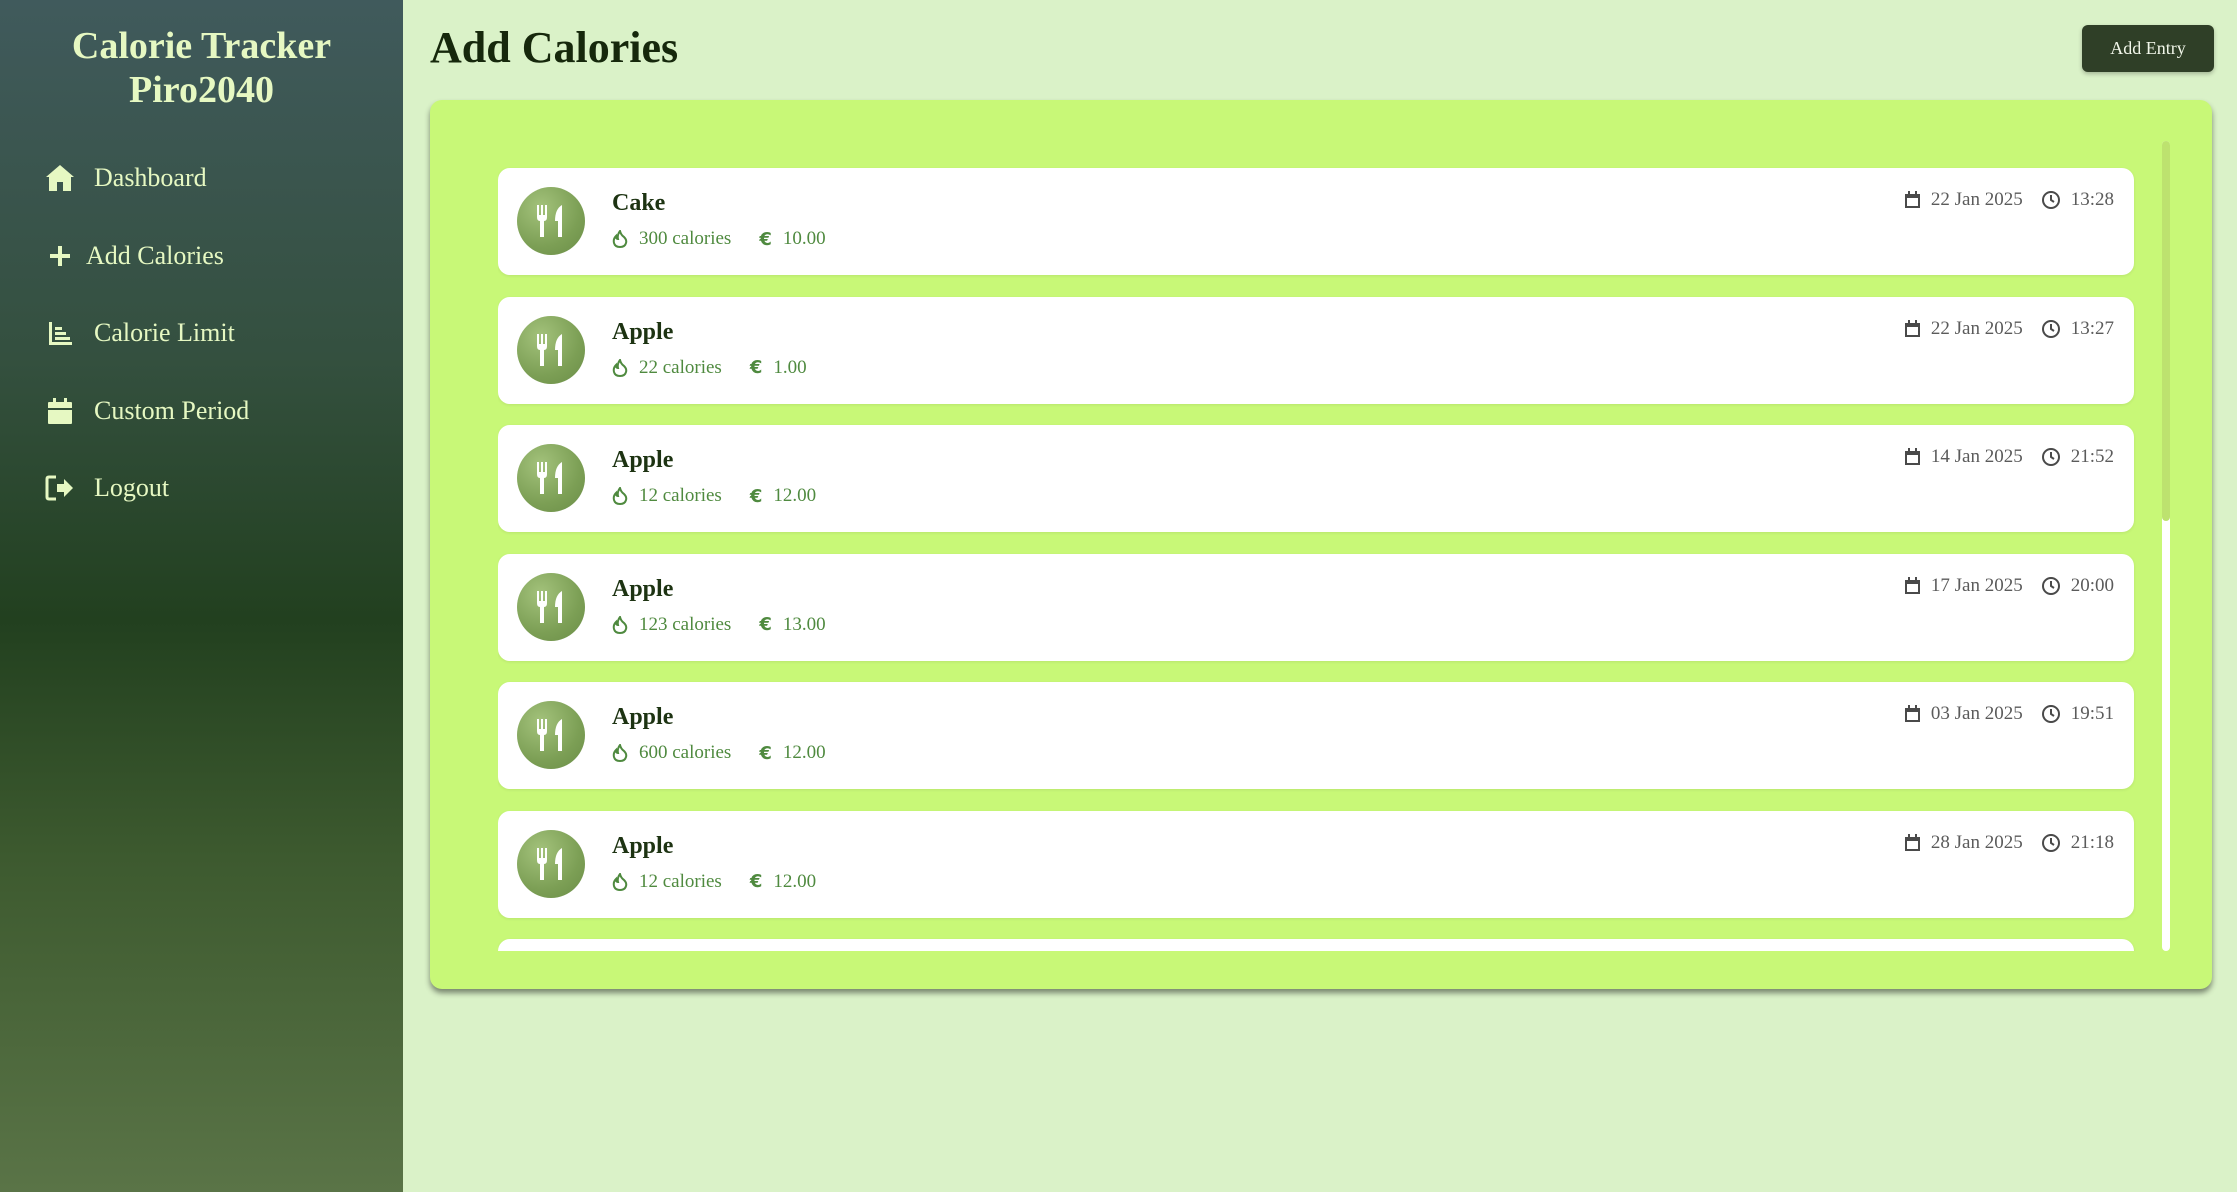 The image size is (2237, 1192). I want to click on entry-datetime: 03 Jan 2025 19:51, so click(2000, 714).